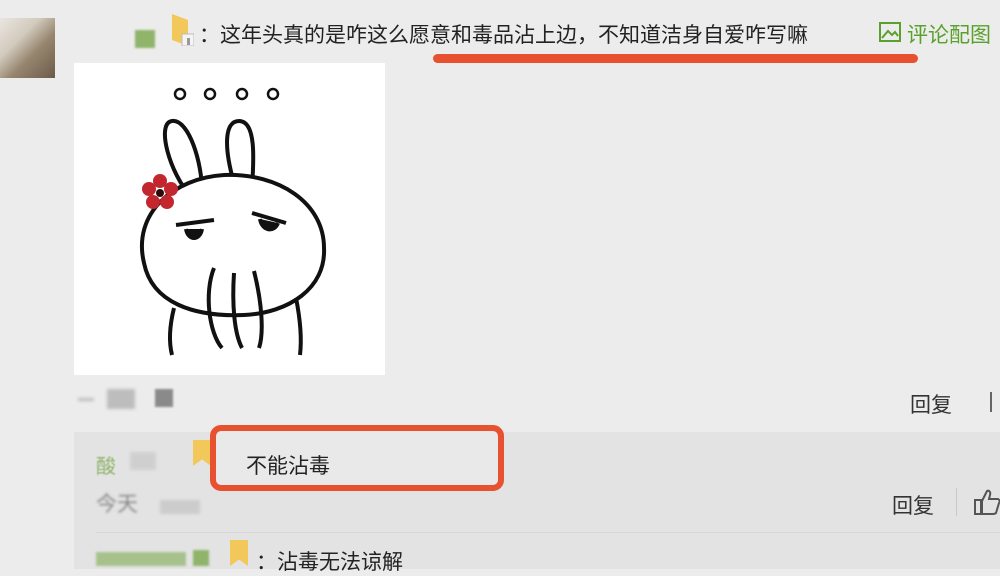  Describe the element at coordinates (675, 58) in the screenshot. I see `highlight-underline` at that location.